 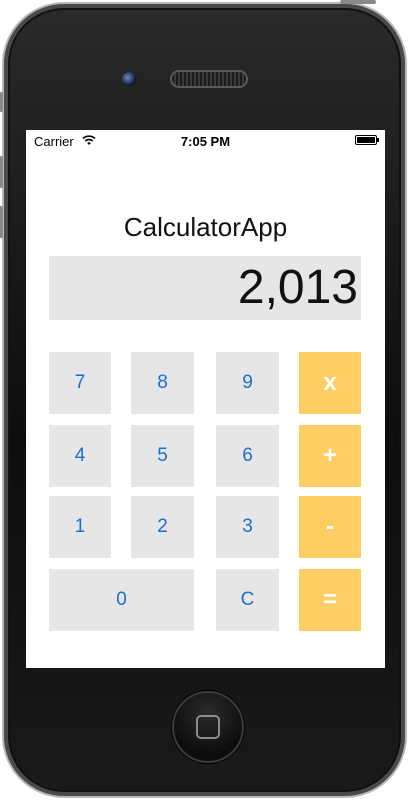 What do you see at coordinates (330, 527) in the screenshot?
I see `subtract-button: -` at bounding box center [330, 527].